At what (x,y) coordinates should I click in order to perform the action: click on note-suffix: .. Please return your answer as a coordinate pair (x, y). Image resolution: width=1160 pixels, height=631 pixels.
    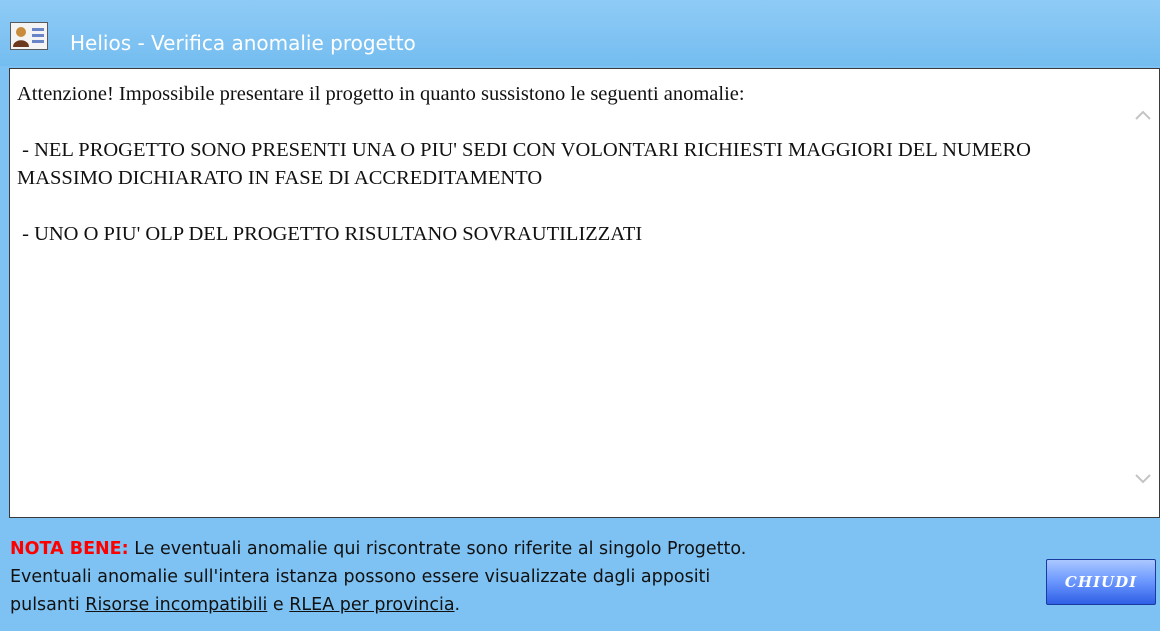
    Looking at the image, I should click on (457, 605).